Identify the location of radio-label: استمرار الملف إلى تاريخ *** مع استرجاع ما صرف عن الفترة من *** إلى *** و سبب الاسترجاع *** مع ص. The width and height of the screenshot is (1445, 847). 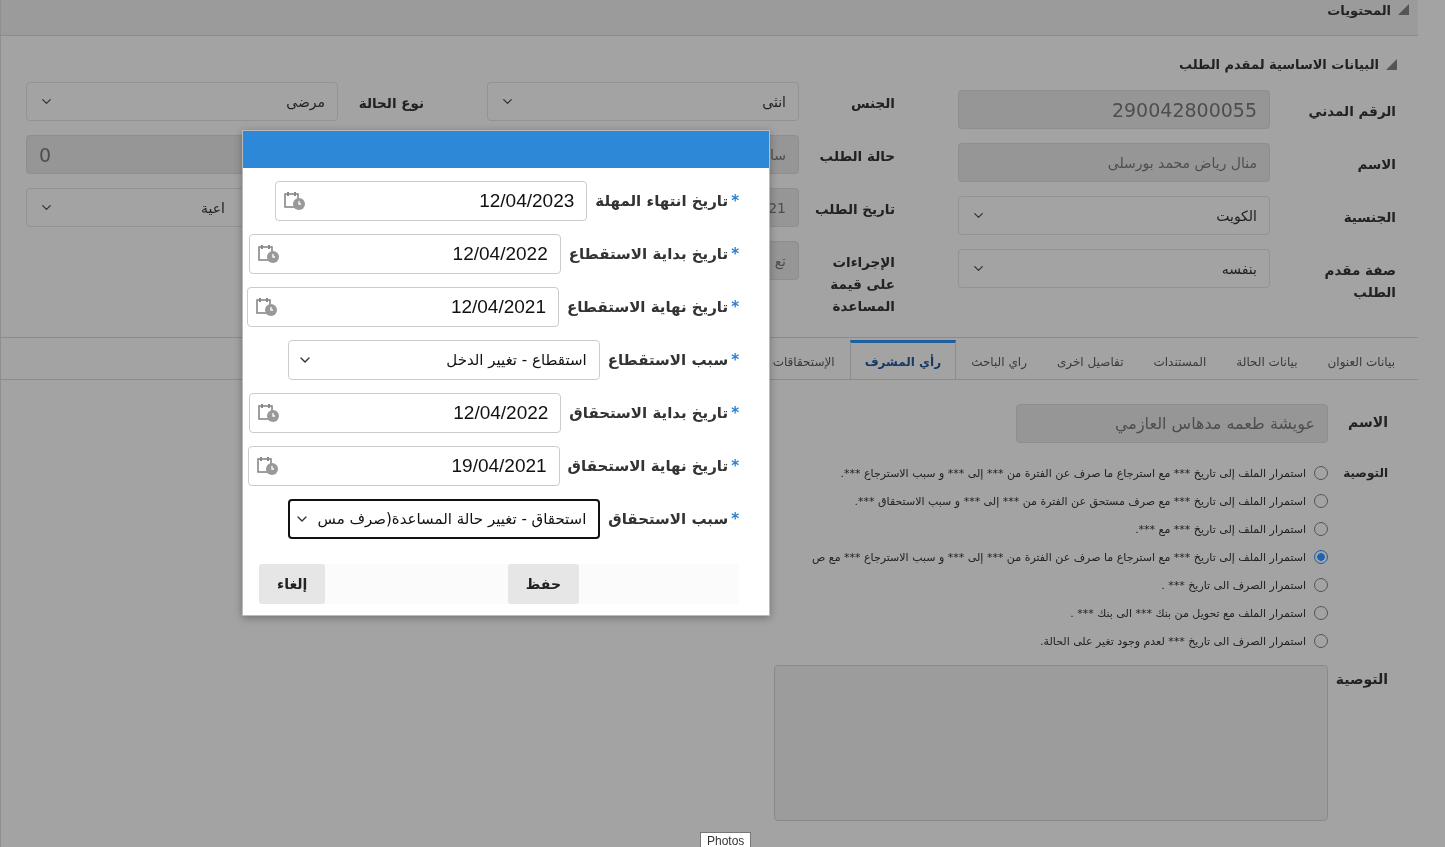
(1059, 557).